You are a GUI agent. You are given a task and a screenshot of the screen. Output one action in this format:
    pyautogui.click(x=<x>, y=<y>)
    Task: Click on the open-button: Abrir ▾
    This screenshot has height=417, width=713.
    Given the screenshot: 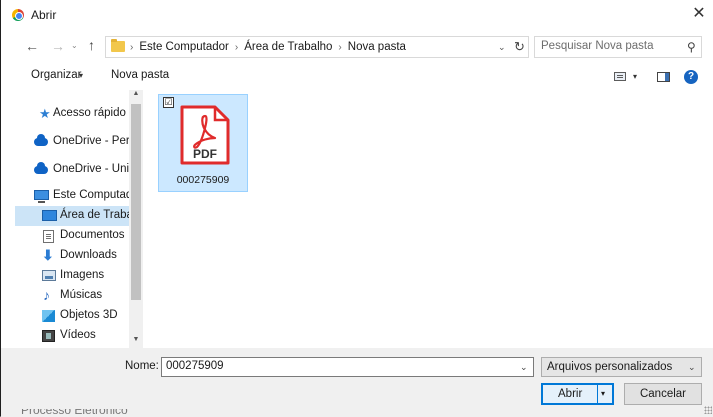 What is the action you would take?
    pyautogui.click(x=577, y=394)
    